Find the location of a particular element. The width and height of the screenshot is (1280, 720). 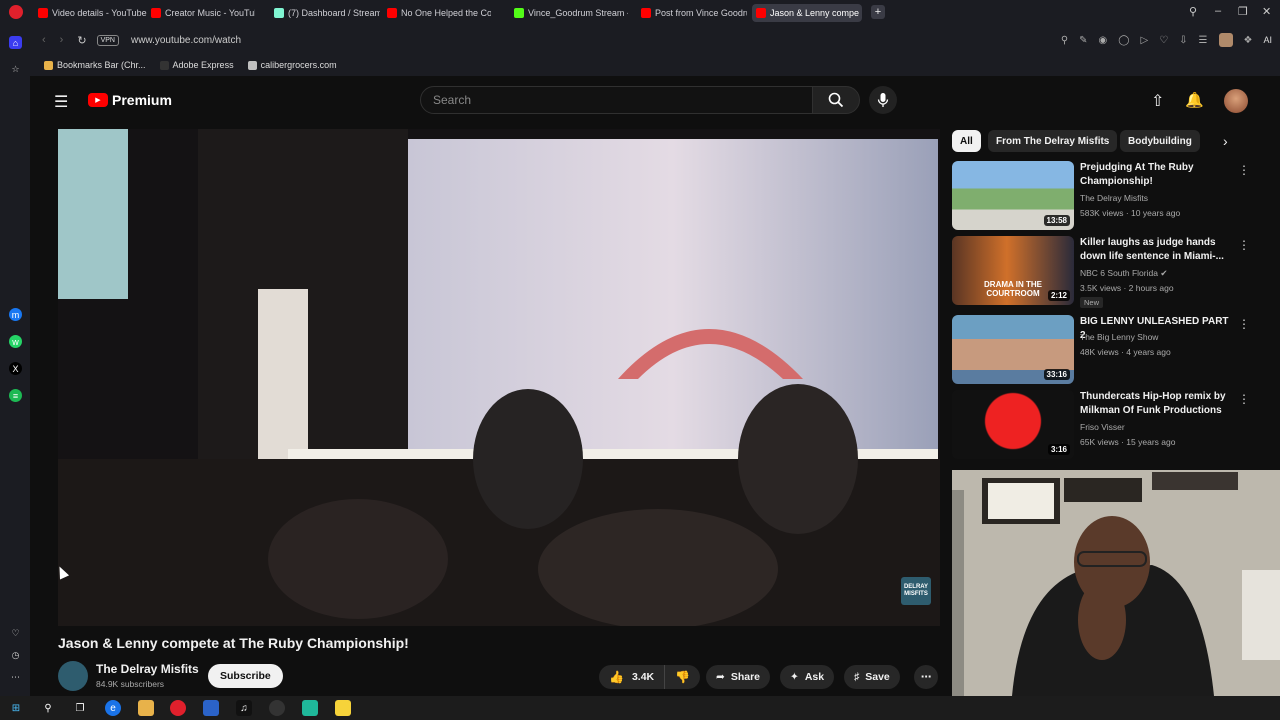

video-title: Prejudging At The Ruby Championship! is located at coordinates (1155, 175).